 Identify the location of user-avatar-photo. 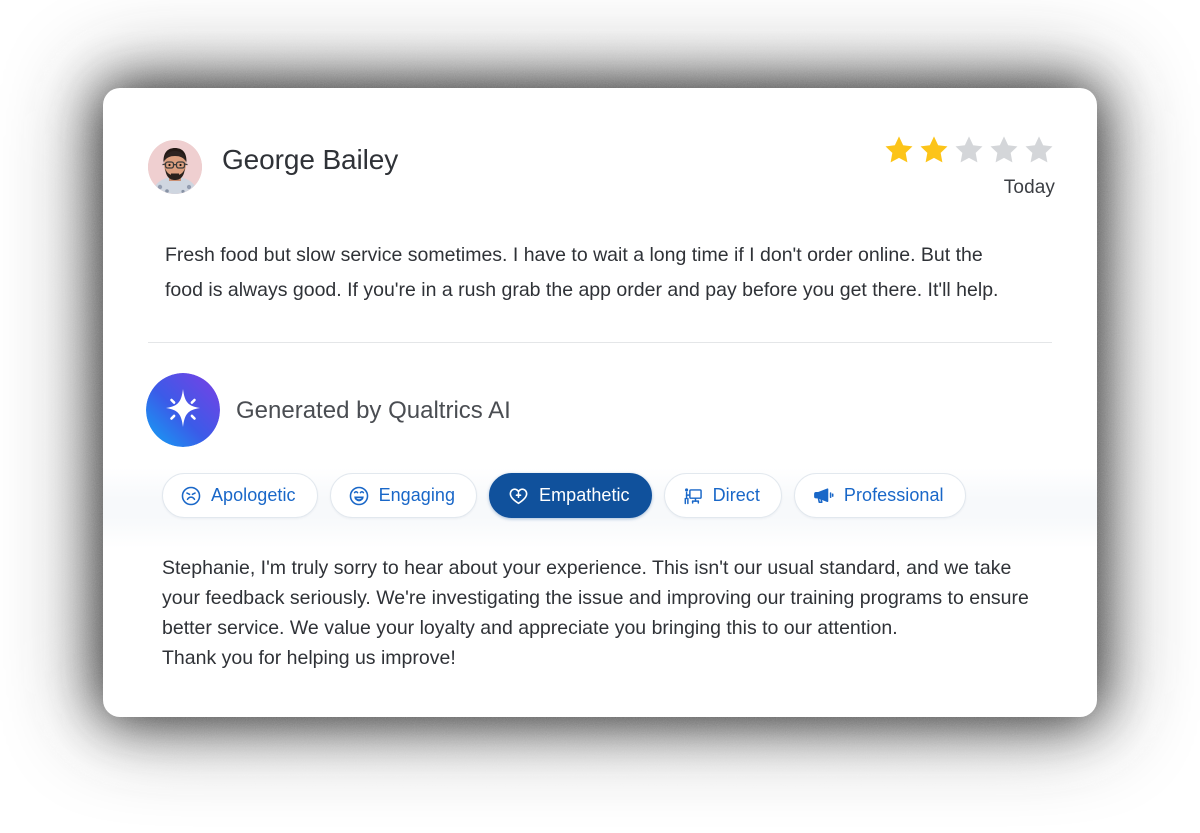
(175, 167).